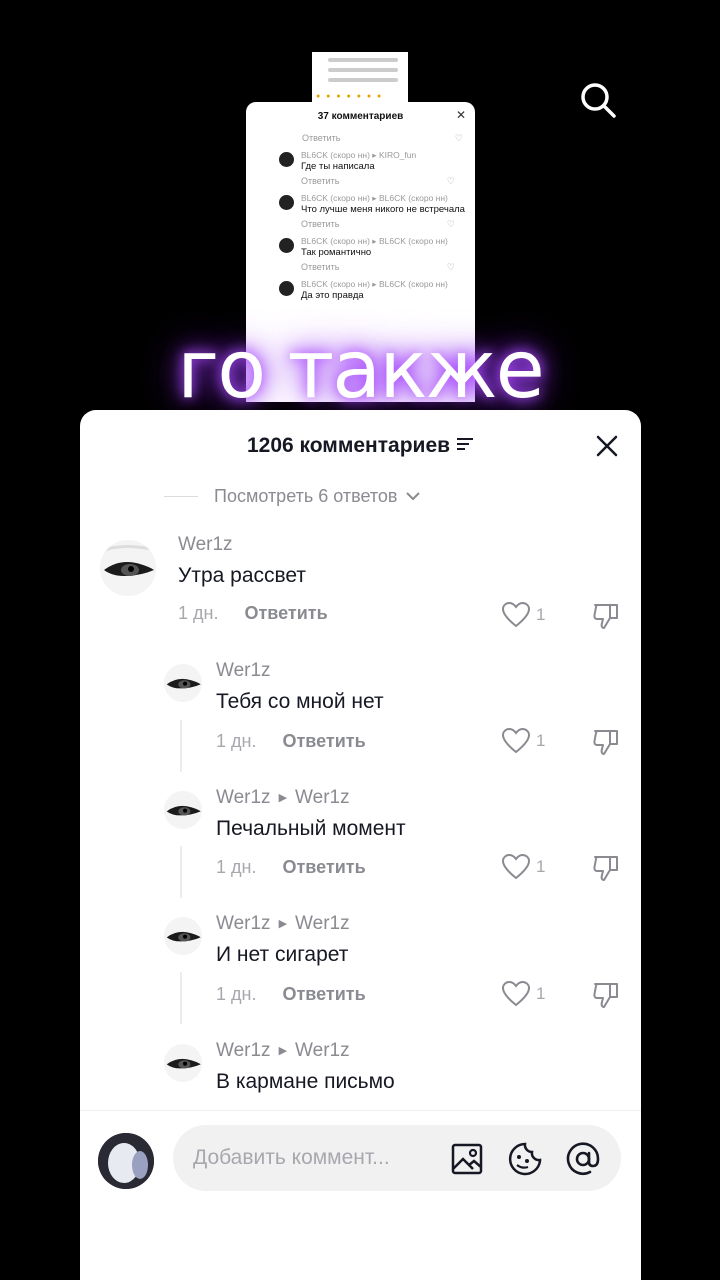  Describe the element at coordinates (583, 1159) in the screenshot. I see `at-icon` at that location.